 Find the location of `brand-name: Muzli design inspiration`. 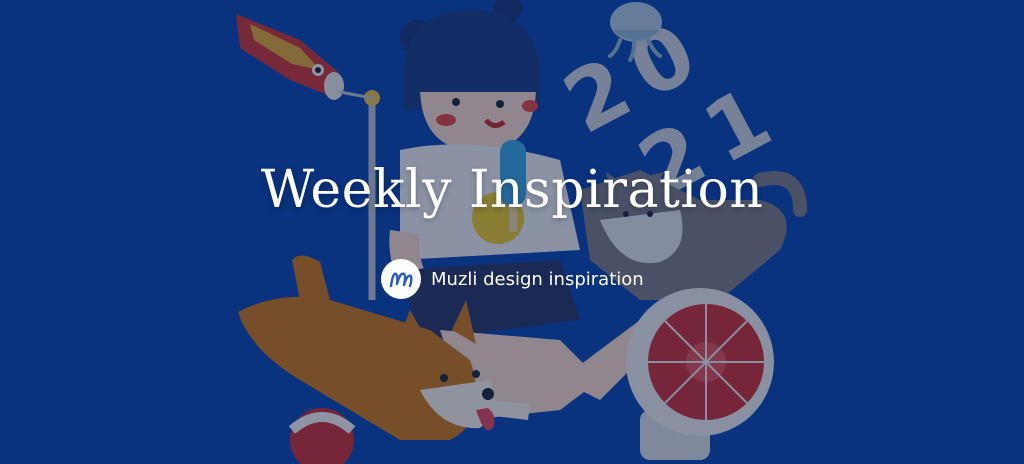

brand-name: Muzli design inspiration is located at coordinates (537, 279).